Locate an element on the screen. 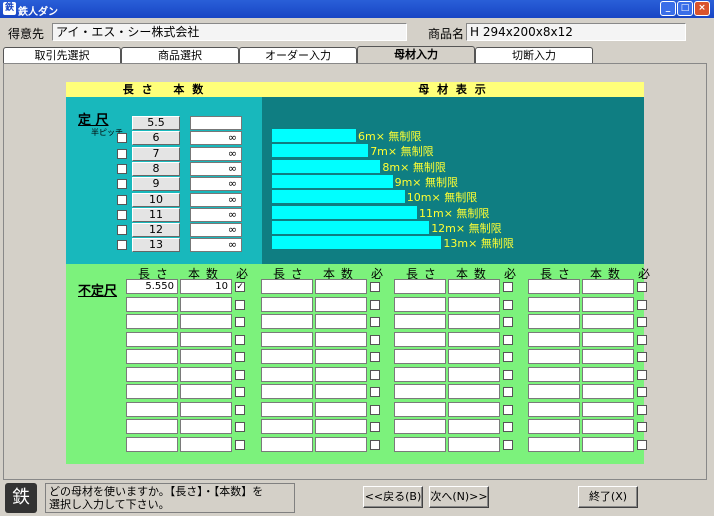 The height and width of the screenshot is (516, 714). length-cell: 5.550 is located at coordinates (152, 286).